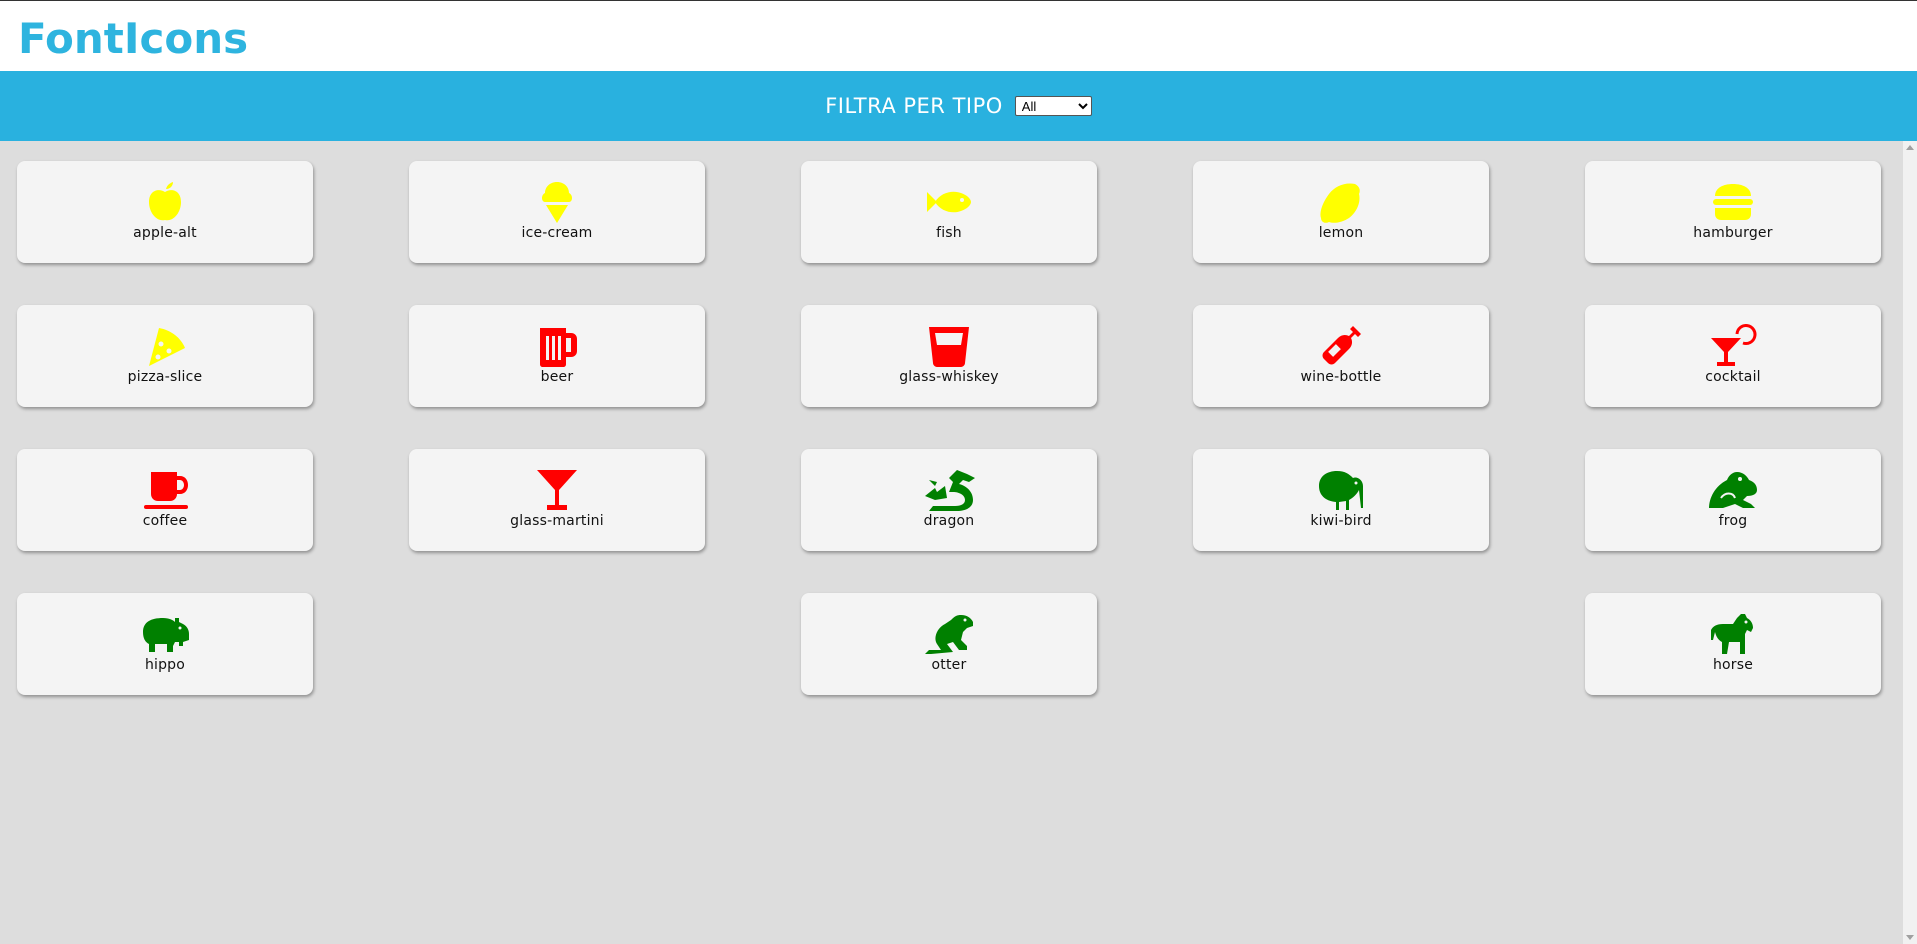 The image size is (1917, 944). I want to click on icon-card-glass-martini: glass-martini, so click(557, 500).